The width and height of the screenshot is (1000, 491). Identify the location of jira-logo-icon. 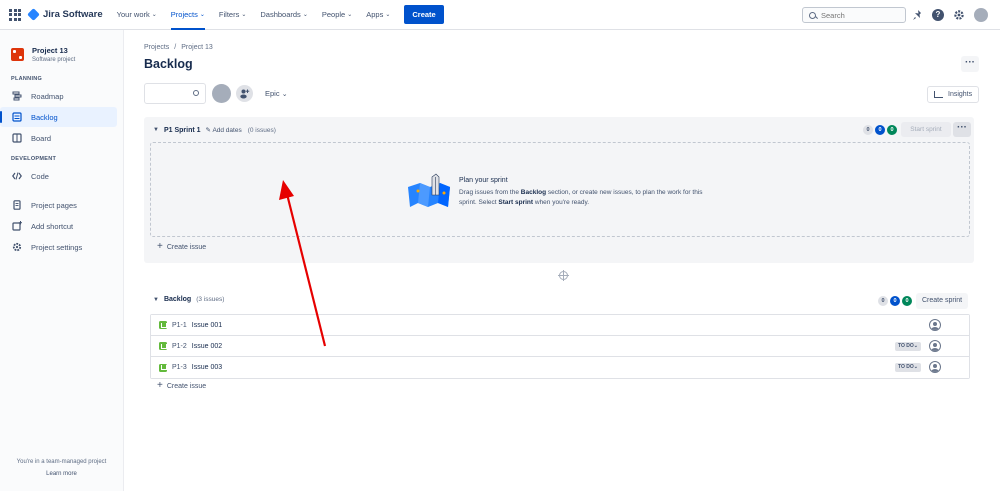
(33, 14).